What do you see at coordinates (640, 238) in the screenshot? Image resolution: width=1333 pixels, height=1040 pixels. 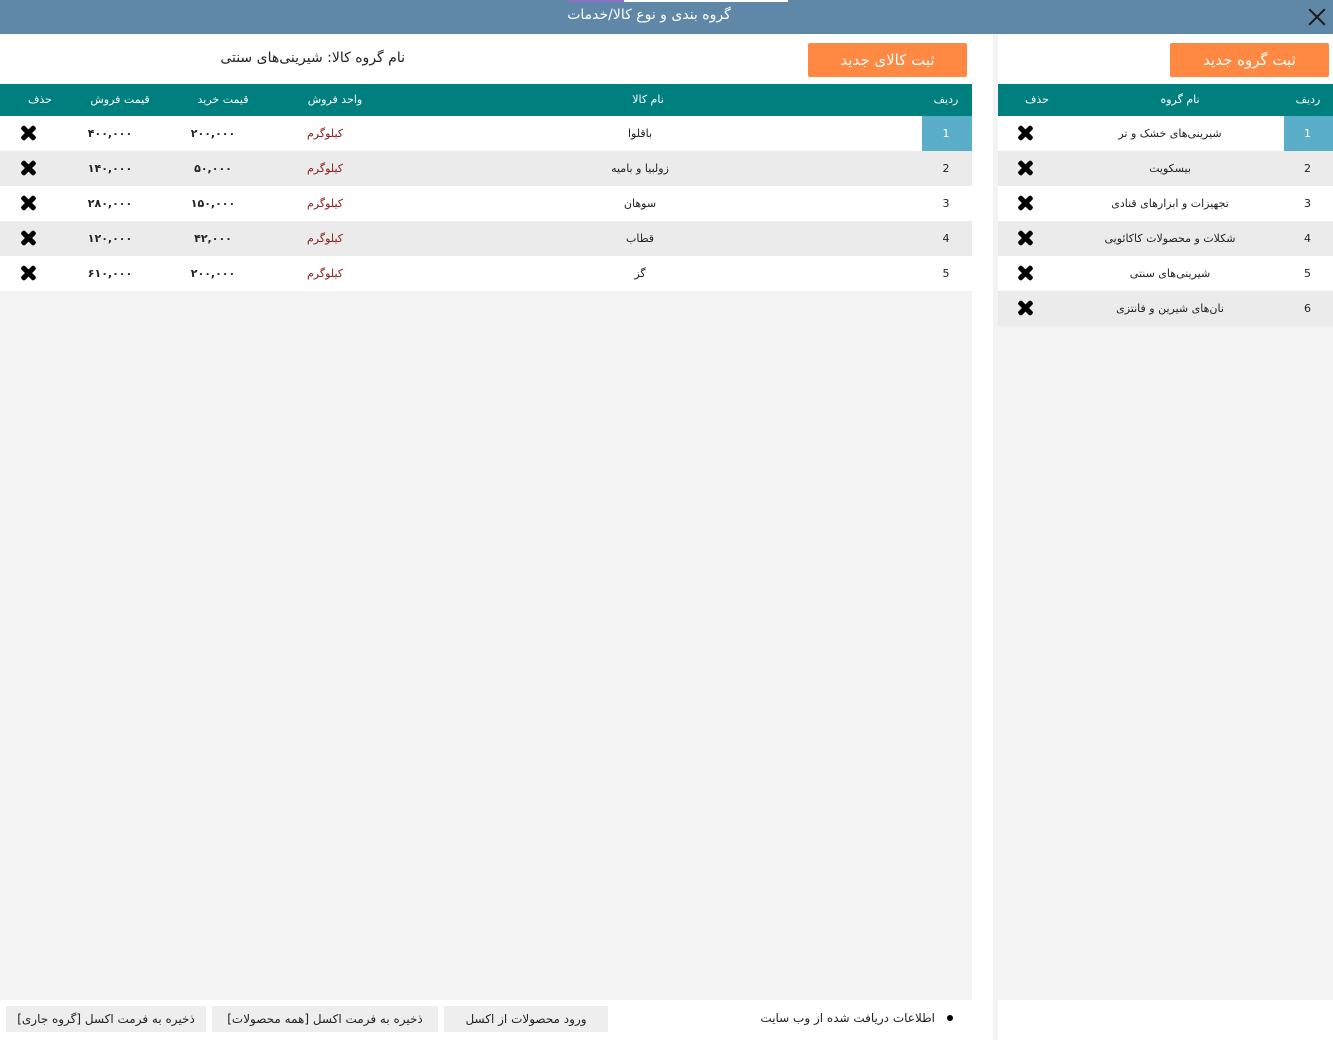 I see `item-name: قطاب` at bounding box center [640, 238].